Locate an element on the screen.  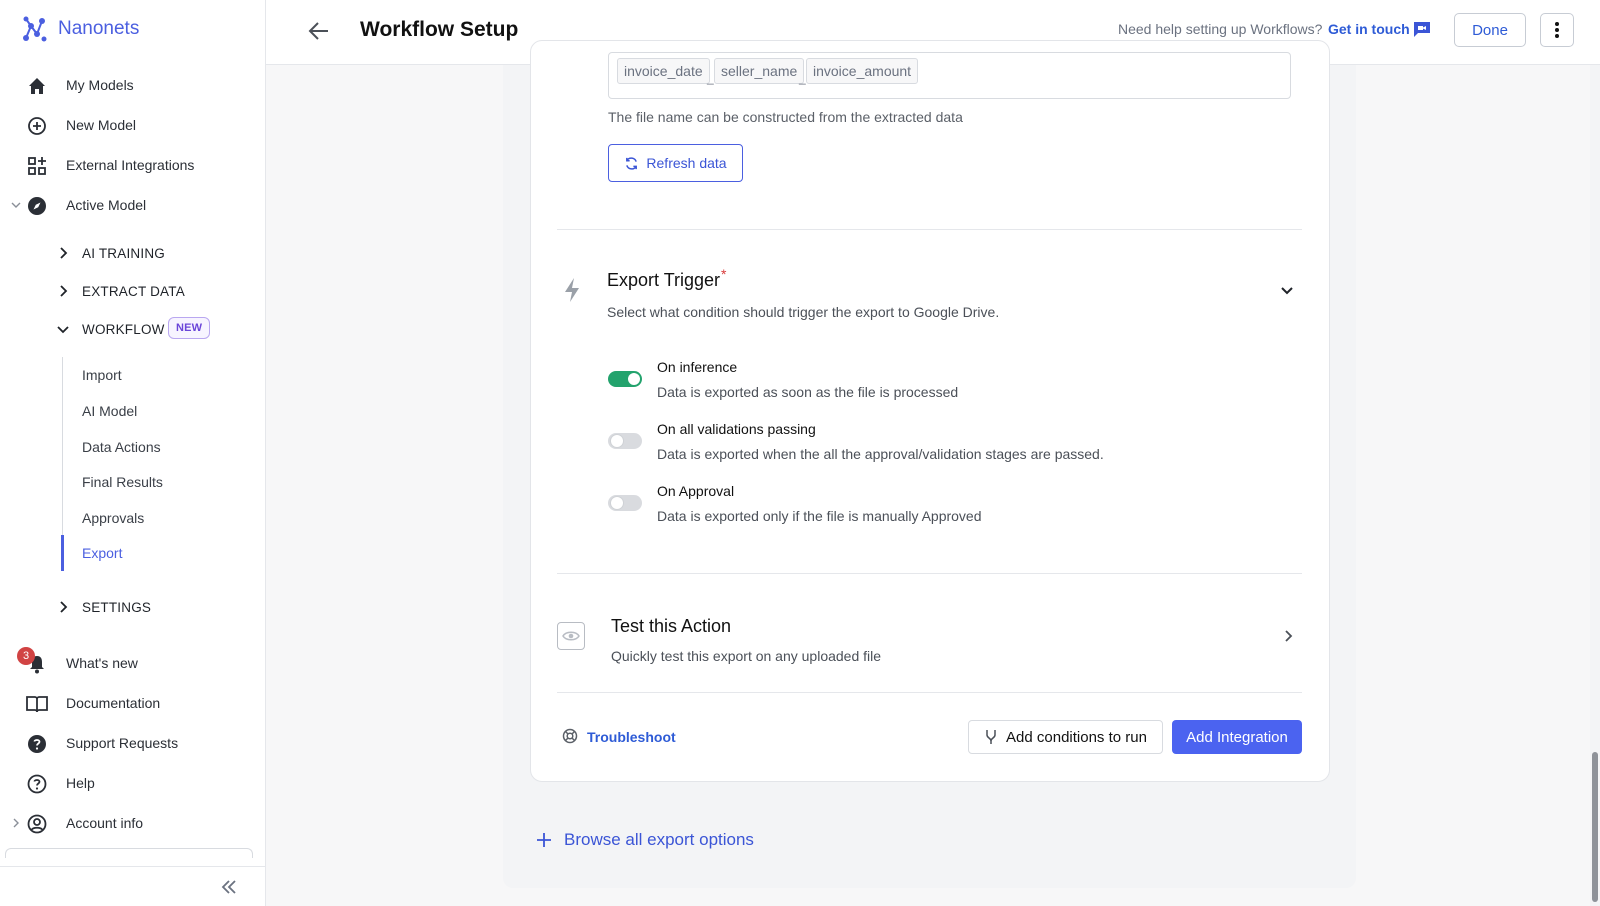
sidebar-section-settings: SETTINGS is located at coordinates (133, 607).